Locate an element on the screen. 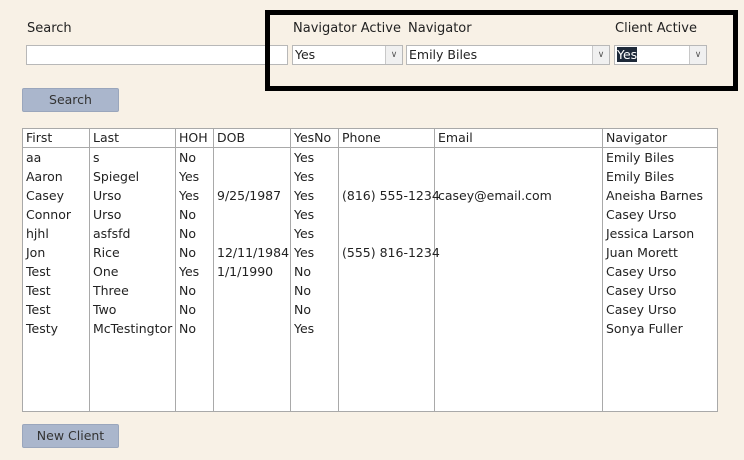 The image size is (744, 460). search-label: Search is located at coordinates (49, 28).